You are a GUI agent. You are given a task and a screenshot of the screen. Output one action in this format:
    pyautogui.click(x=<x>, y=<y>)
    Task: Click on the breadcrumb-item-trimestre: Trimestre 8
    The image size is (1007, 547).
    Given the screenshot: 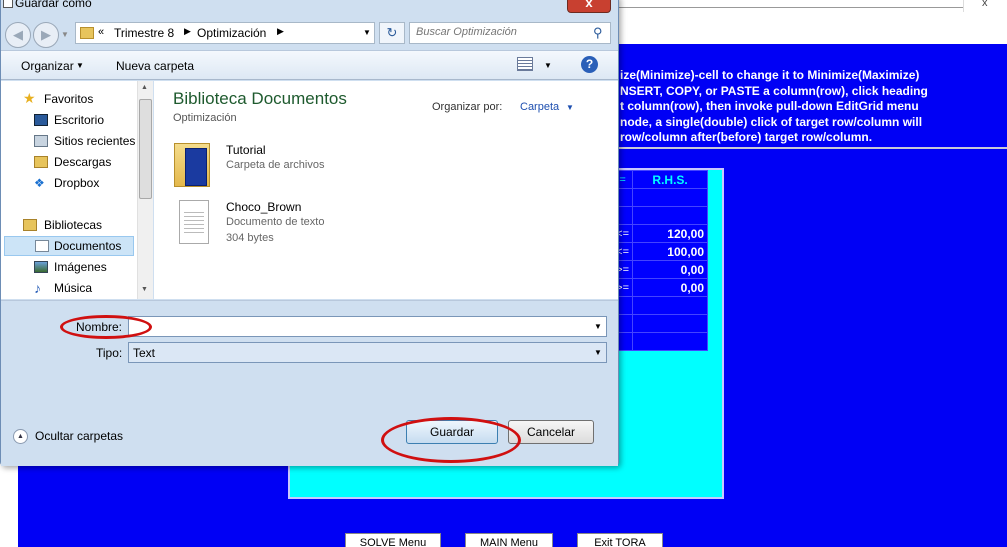 What is the action you would take?
    pyautogui.click(x=144, y=33)
    